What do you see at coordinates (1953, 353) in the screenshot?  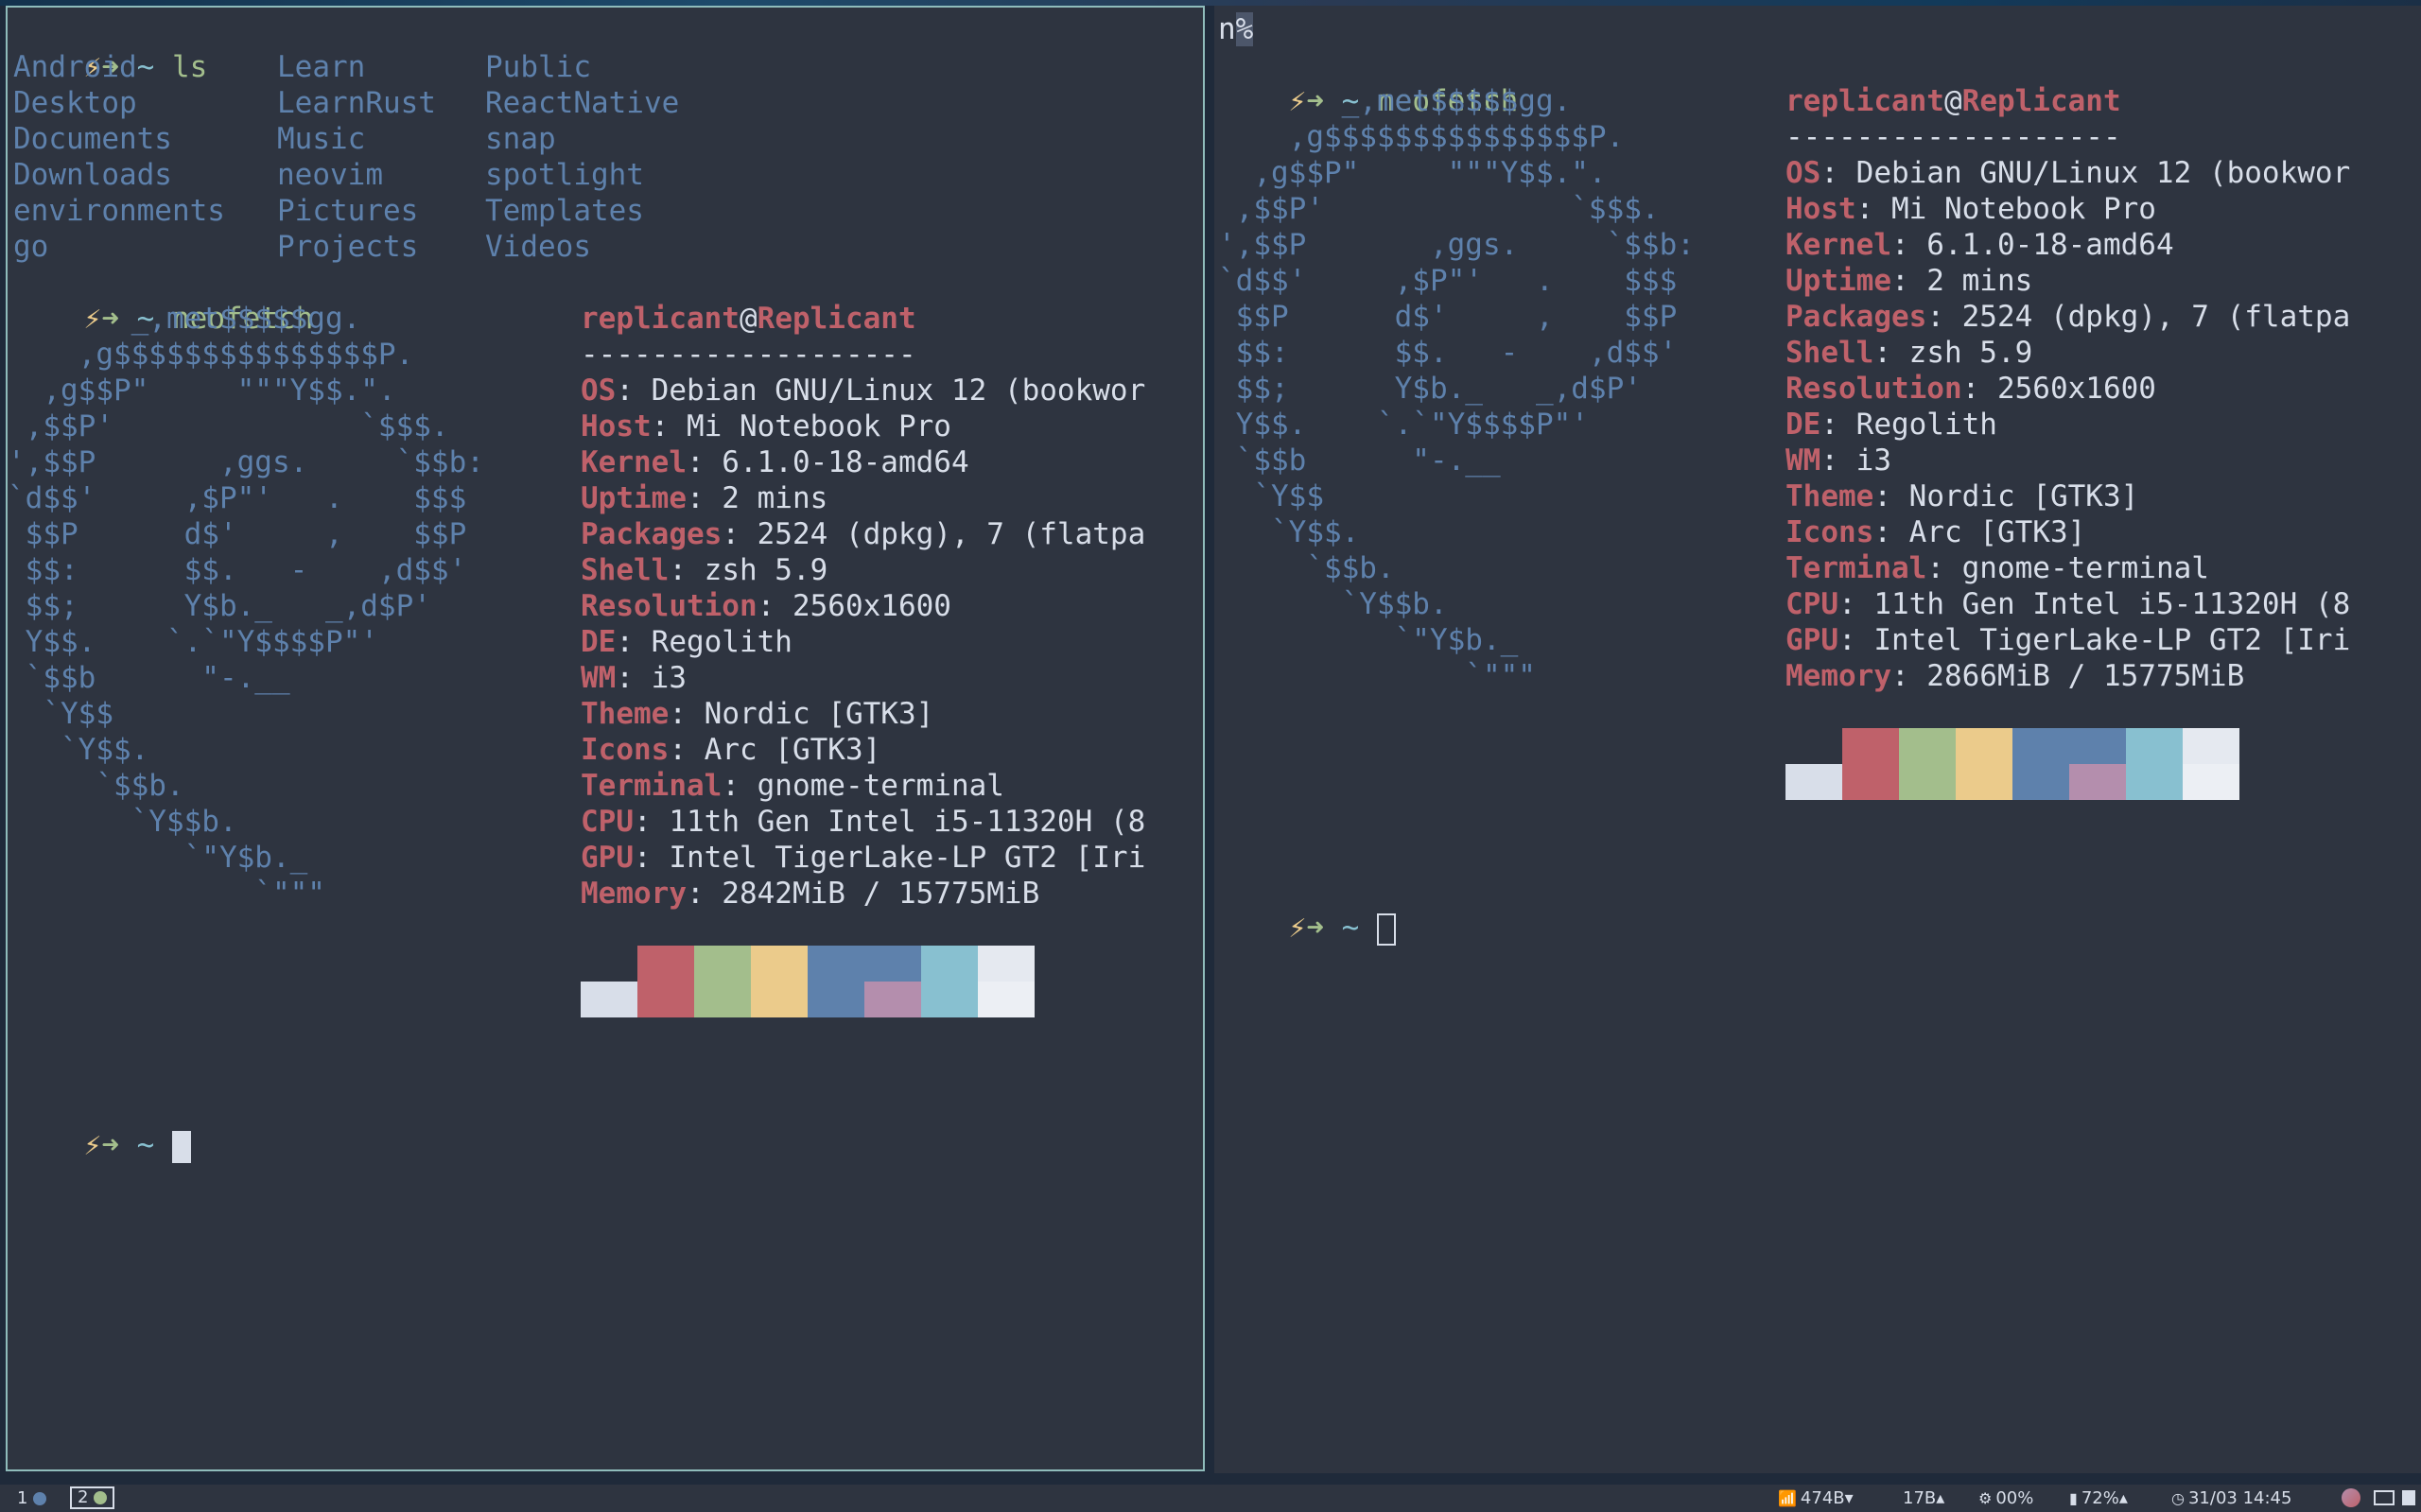 I see `info-value: : zsh 5.9` at bounding box center [1953, 353].